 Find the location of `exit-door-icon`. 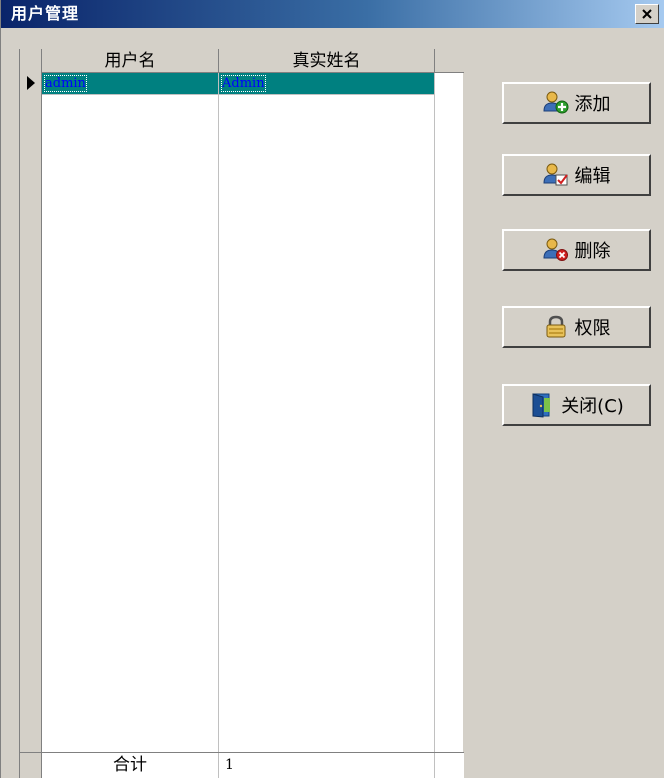

exit-door-icon is located at coordinates (542, 405).